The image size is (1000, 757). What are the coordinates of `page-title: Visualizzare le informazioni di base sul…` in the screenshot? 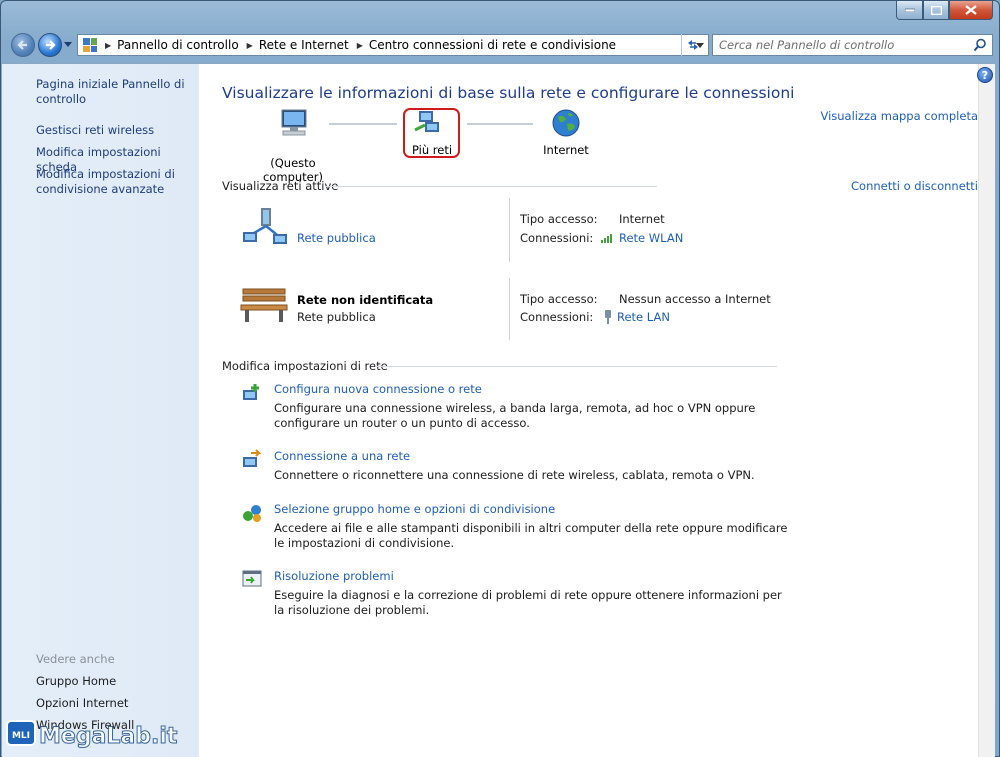 It's located at (508, 93).